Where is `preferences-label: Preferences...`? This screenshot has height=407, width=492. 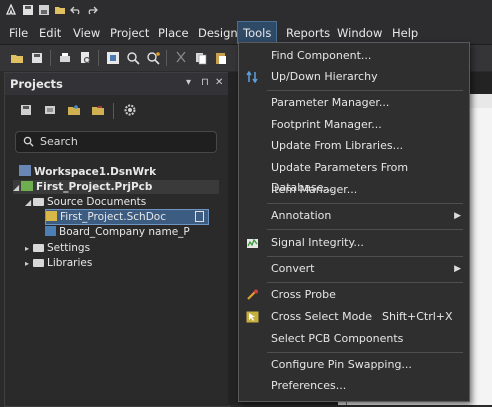 preferences-label: Preferences... is located at coordinates (309, 385).